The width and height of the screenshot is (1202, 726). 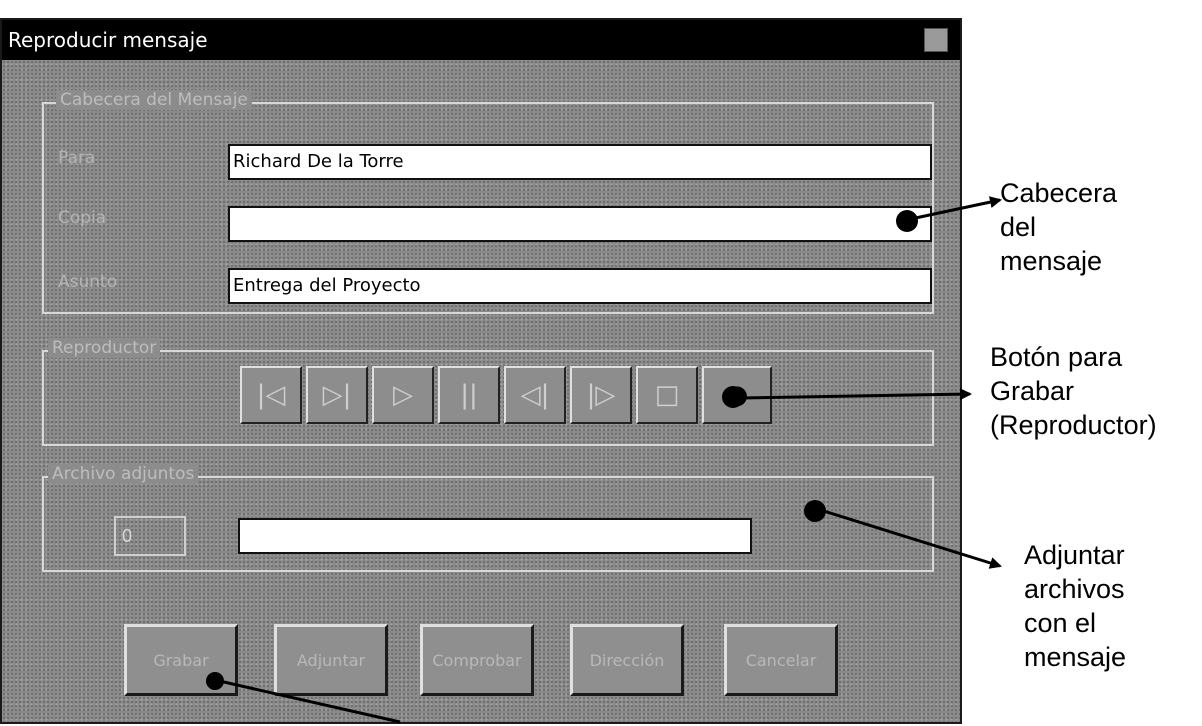 What do you see at coordinates (1074, 589) in the screenshot?
I see `adjuntar-annotation-line2: archivos` at bounding box center [1074, 589].